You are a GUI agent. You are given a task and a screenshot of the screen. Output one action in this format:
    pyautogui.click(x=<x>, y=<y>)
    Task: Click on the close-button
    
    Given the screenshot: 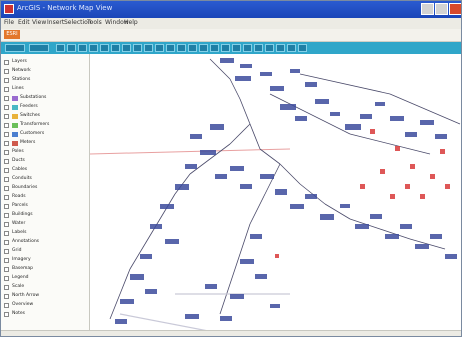 What is the action you would take?
    pyautogui.click(x=455, y=9)
    